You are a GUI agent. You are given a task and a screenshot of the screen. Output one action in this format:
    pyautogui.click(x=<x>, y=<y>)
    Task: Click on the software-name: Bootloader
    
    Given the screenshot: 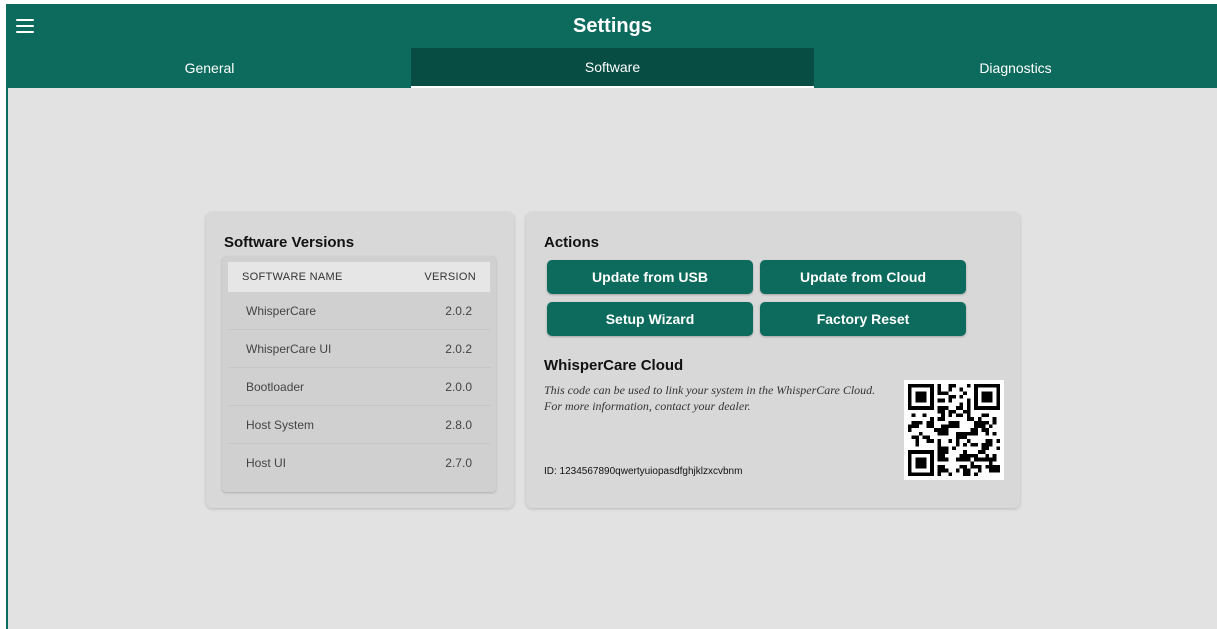 What is the action you would take?
    pyautogui.click(x=275, y=386)
    